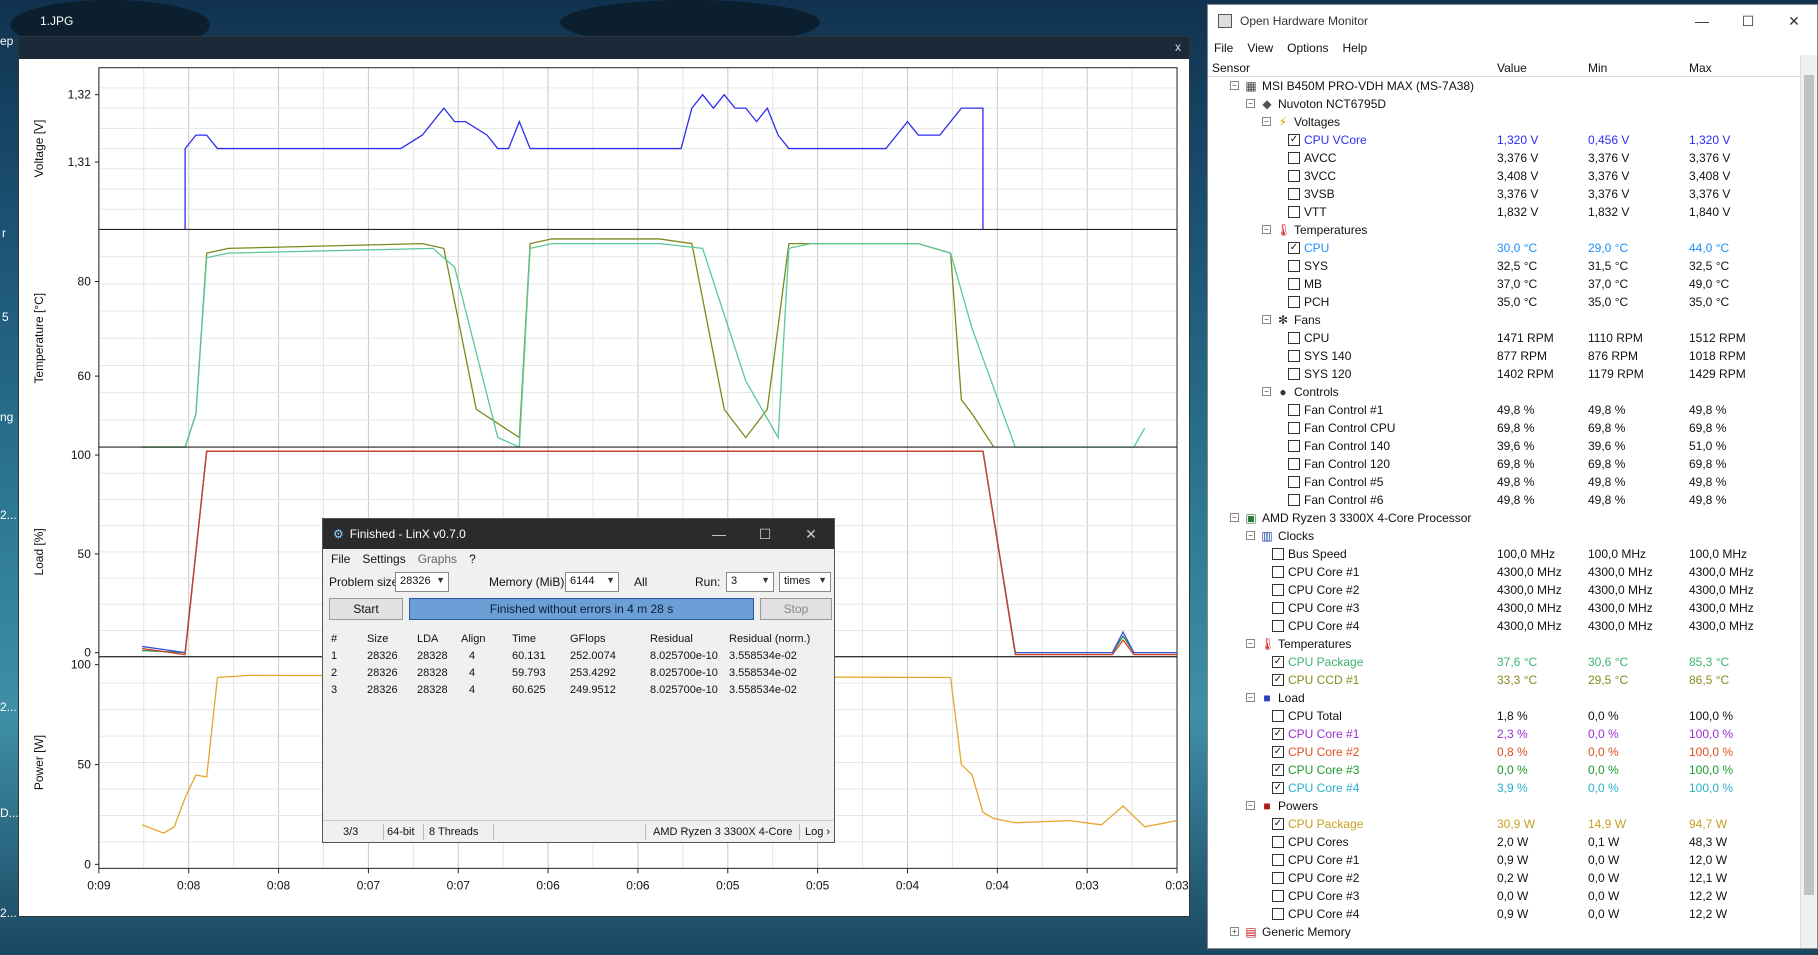 The width and height of the screenshot is (1818, 955). I want to click on status-log-link: Log ›, so click(817, 832).